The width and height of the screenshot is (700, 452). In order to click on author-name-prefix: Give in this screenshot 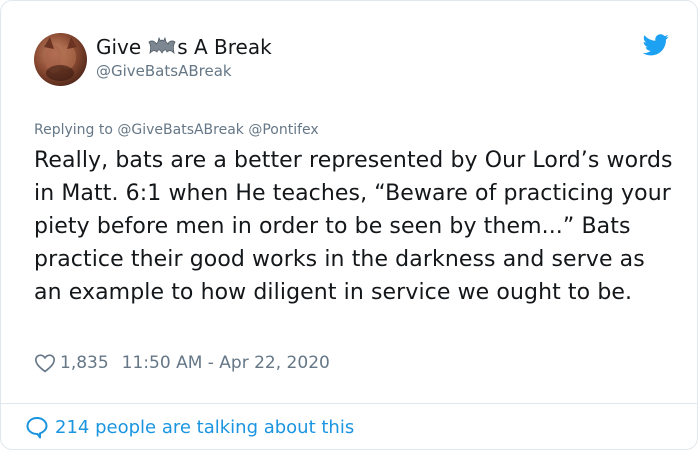, I will do `click(119, 47)`.